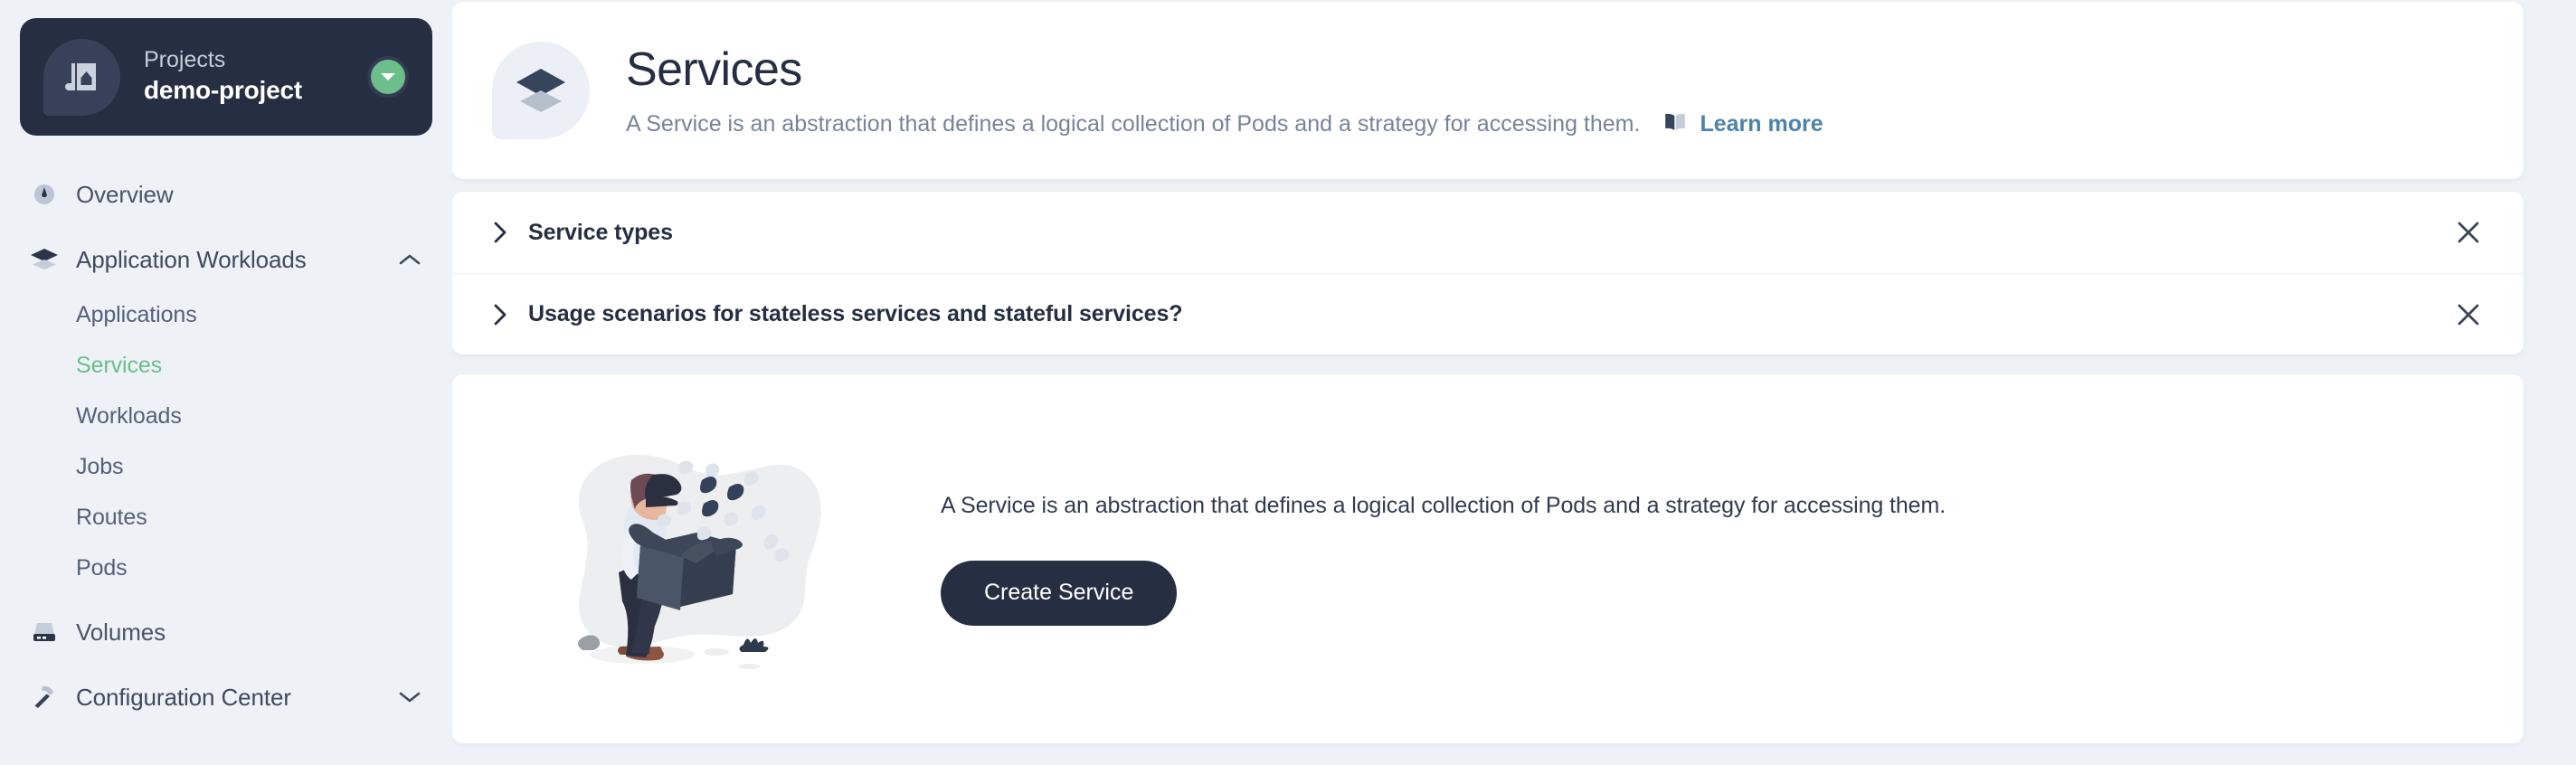  What do you see at coordinates (102, 567) in the screenshot?
I see `sidebar-item-label: Pods` at bounding box center [102, 567].